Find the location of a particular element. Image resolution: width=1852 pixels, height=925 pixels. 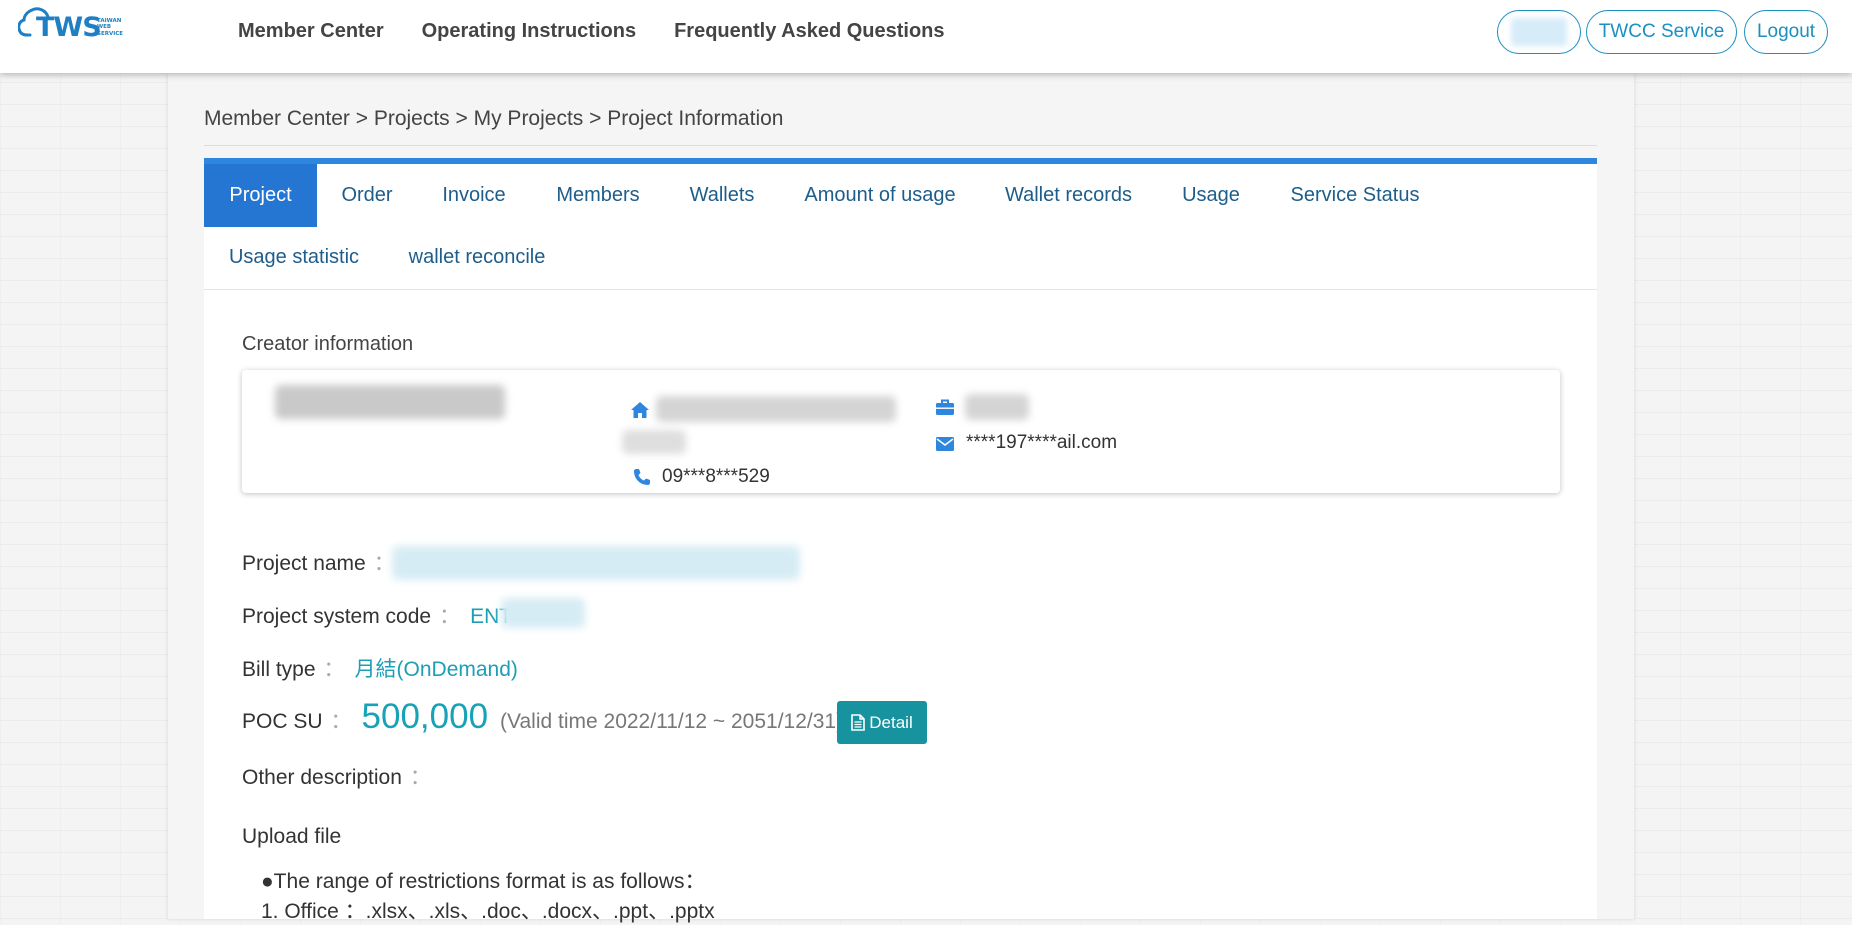

tab-invoice: Invoice is located at coordinates (474, 195).